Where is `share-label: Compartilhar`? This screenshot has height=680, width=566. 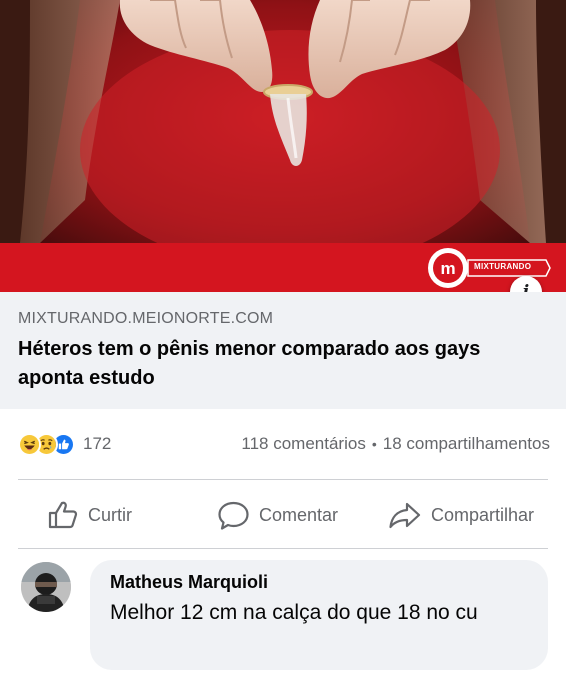
share-label: Compartilhar is located at coordinates (483, 514).